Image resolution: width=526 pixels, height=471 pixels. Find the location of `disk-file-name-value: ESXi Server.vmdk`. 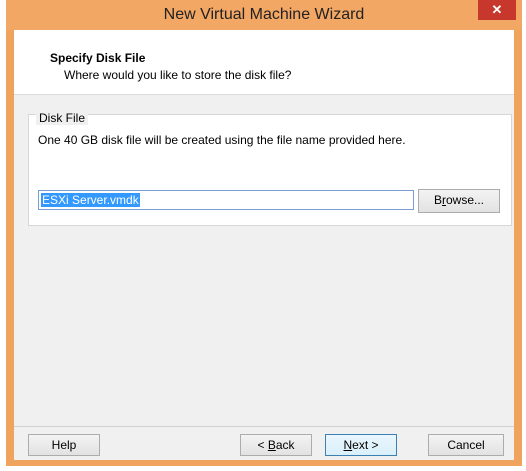

disk-file-name-value: ESXi Server.vmdk is located at coordinates (90, 200).